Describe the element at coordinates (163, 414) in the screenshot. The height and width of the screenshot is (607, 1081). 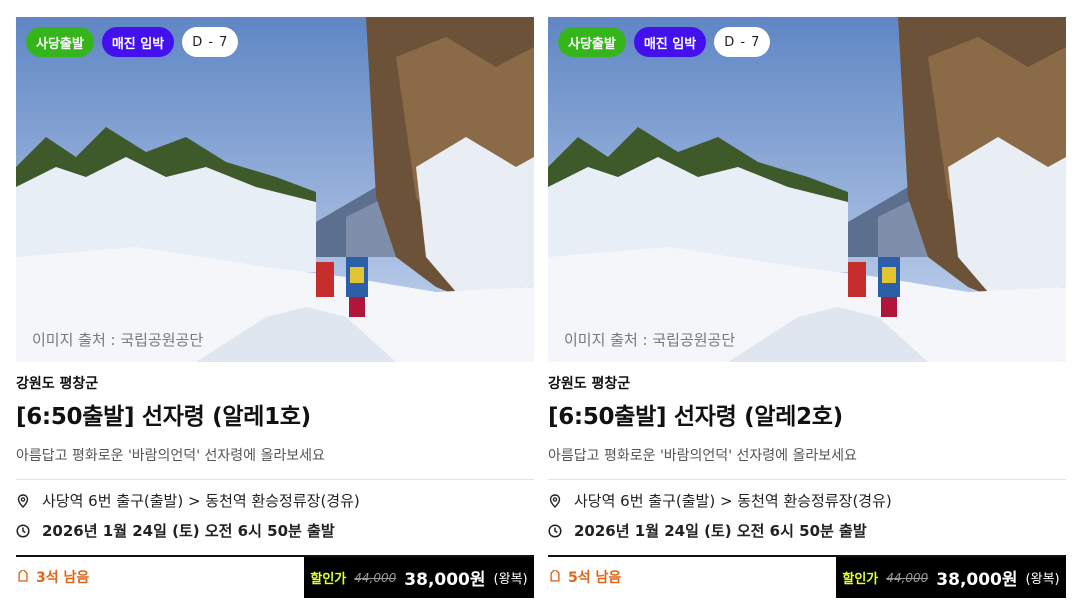
I see `tour-title: [6:50출발] 선자령 (알레1호)` at that location.